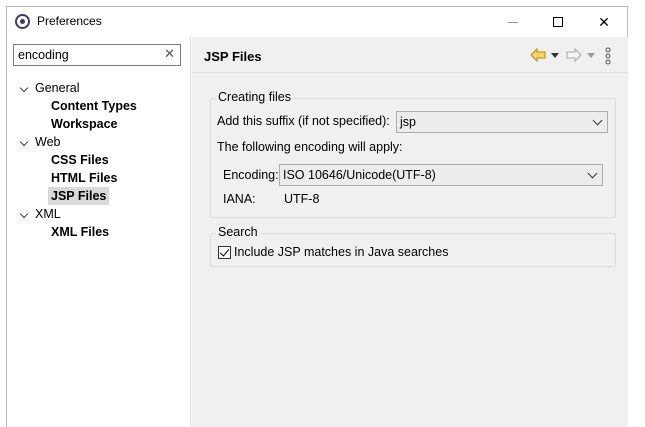 This screenshot has width=645, height=427. What do you see at coordinates (555, 55) in the screenshot?
I see `back-dropdown-icon` at bounding box center [555, 55].